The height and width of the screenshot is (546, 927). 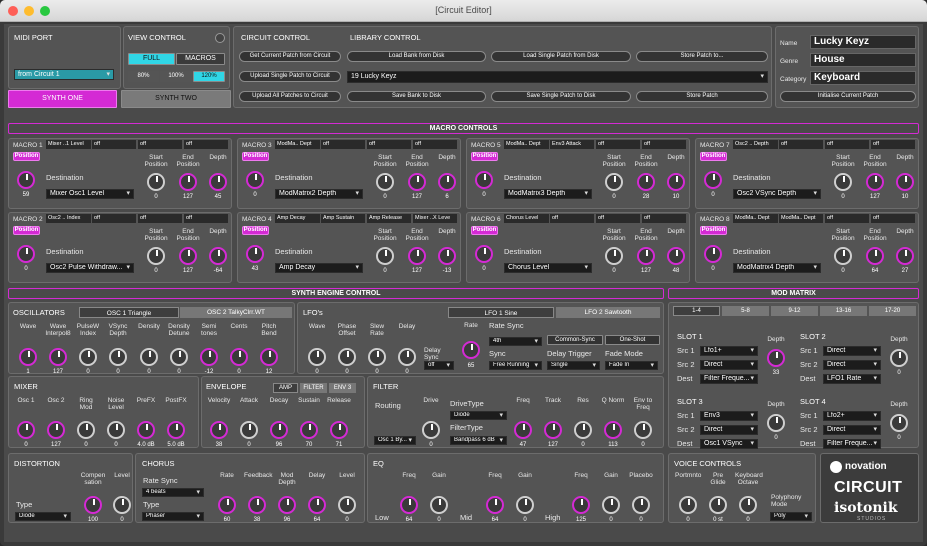 I want to click on mod-slot-dest-select: LFO1 Rate, so click(x=852, y=379).